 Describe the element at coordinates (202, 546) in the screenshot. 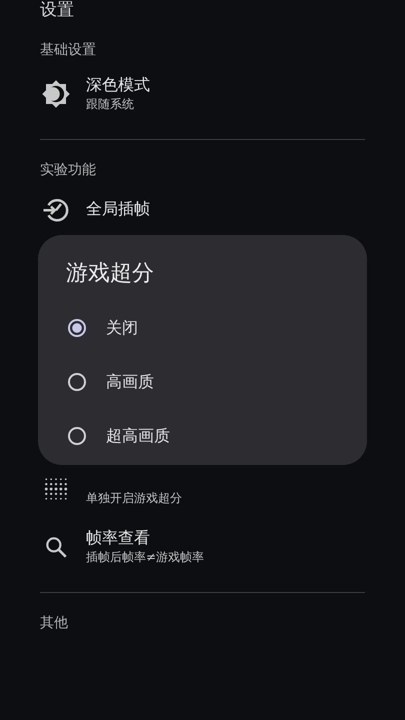

I see `setting-item: 帧率查看 插帧后帧率≠游戏帧率` at that location.